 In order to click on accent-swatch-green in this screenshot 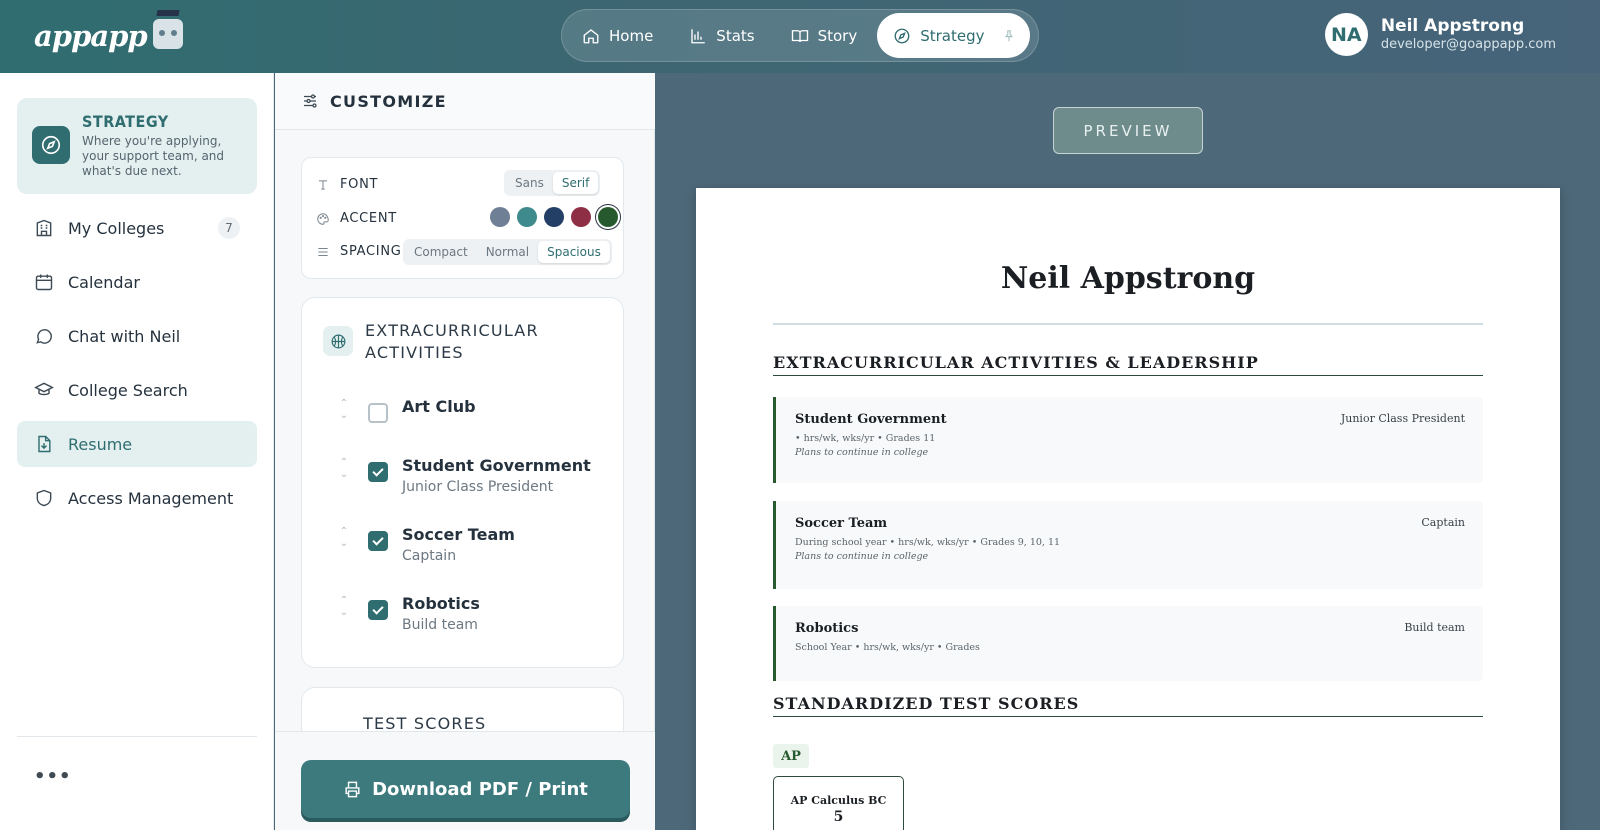, I will do `click(608, 217)`.